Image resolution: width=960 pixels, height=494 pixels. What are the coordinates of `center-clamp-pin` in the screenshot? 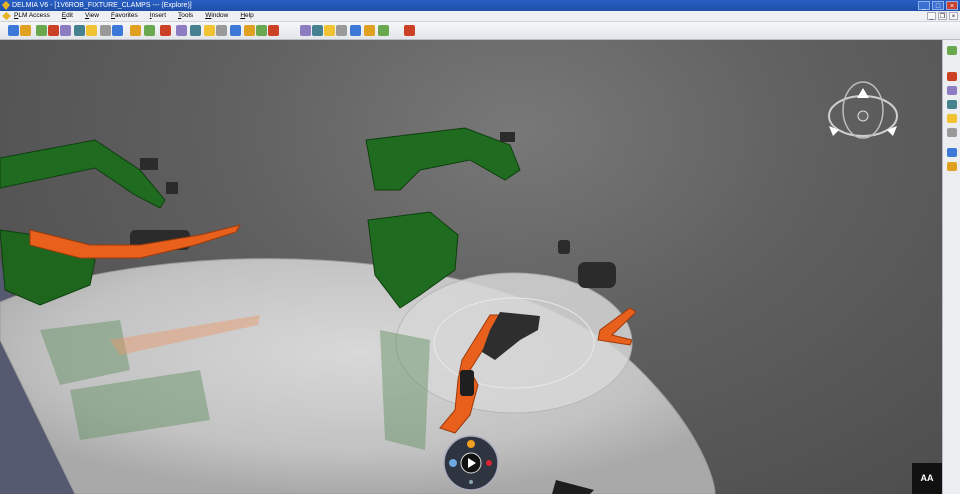 It's located at (467, 383).